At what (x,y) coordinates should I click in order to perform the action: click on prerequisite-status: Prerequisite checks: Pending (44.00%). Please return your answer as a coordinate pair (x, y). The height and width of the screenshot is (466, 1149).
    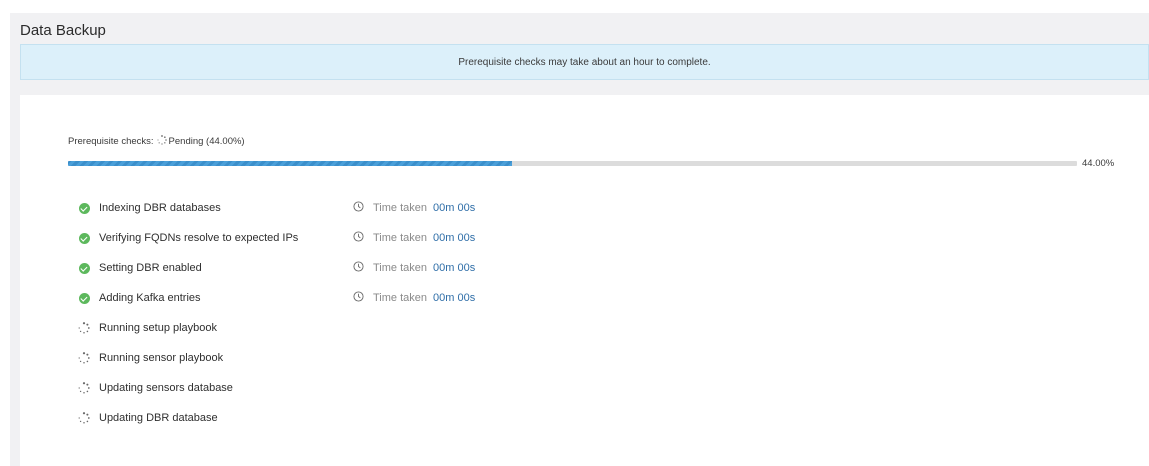
    Looking at the image, I should click on (156, 141).